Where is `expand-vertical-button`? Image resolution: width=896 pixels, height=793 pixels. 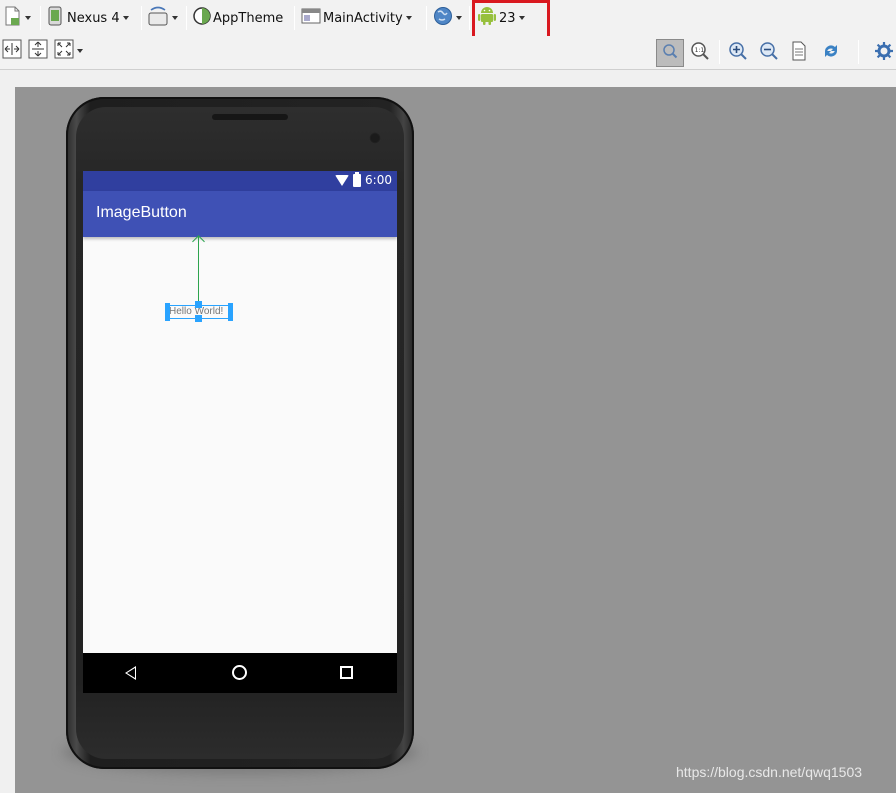
expand-vertical-button is located at coordinates (38, 51).